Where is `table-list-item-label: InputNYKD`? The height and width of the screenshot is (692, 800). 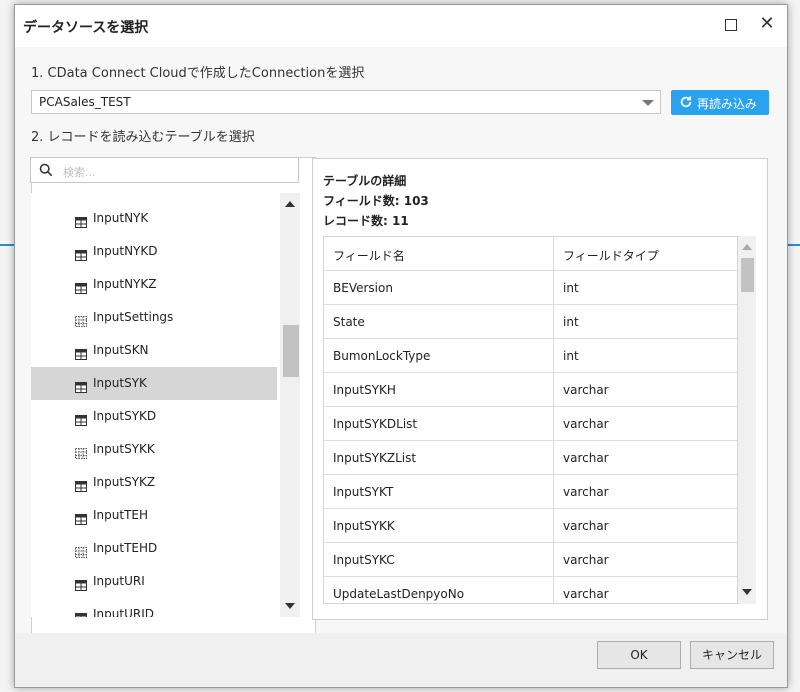 table-list-item-label: InputNYKD is located at coordinates (125, 251).